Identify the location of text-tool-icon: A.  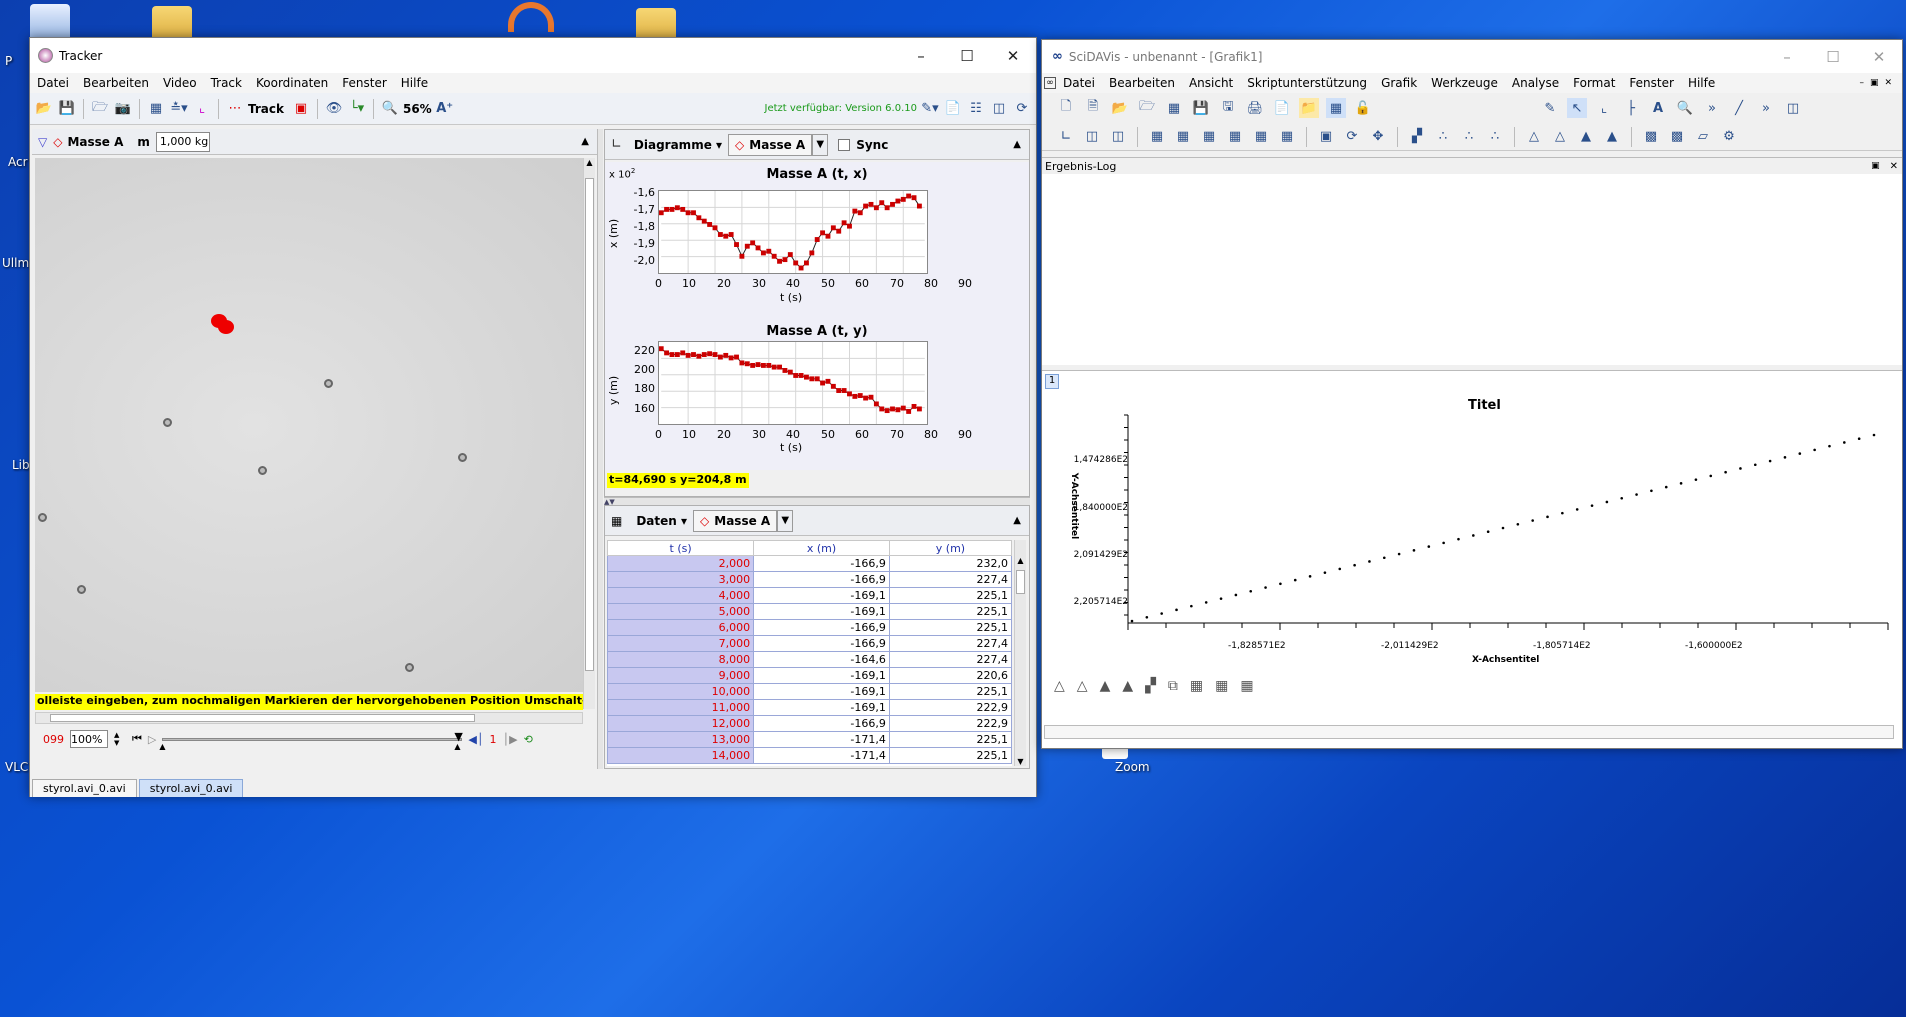
(1658, 108).